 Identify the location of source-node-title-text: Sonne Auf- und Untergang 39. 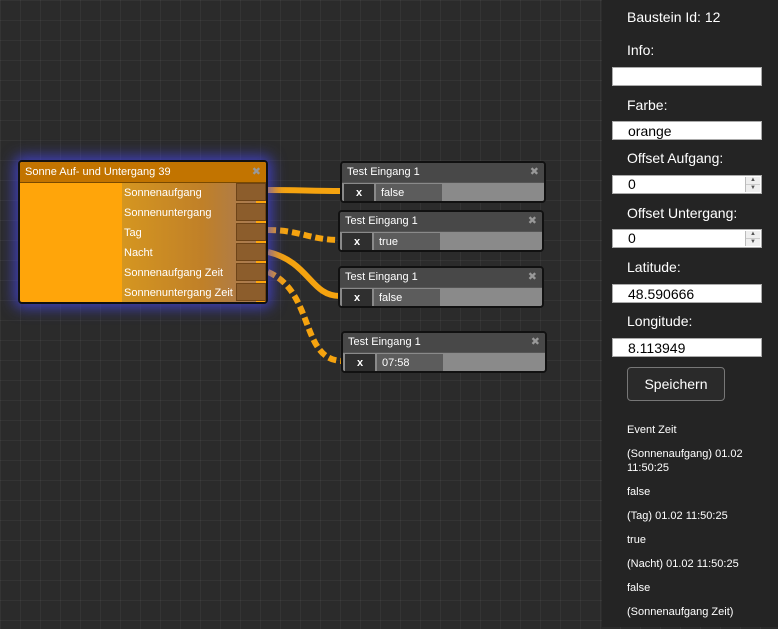
(98, 172).